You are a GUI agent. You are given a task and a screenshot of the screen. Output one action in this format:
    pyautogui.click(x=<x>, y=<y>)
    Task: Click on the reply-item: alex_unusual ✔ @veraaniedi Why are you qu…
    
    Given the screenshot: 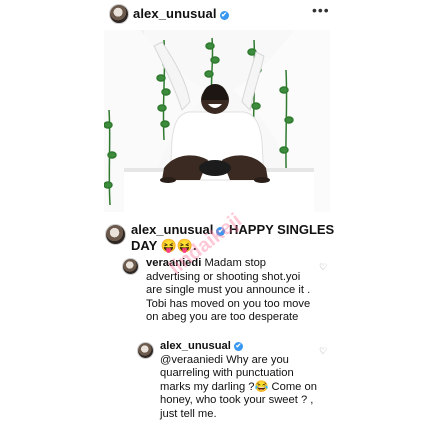 What is the action you would take?
    pyautogui.click(x=240, y=381)
    